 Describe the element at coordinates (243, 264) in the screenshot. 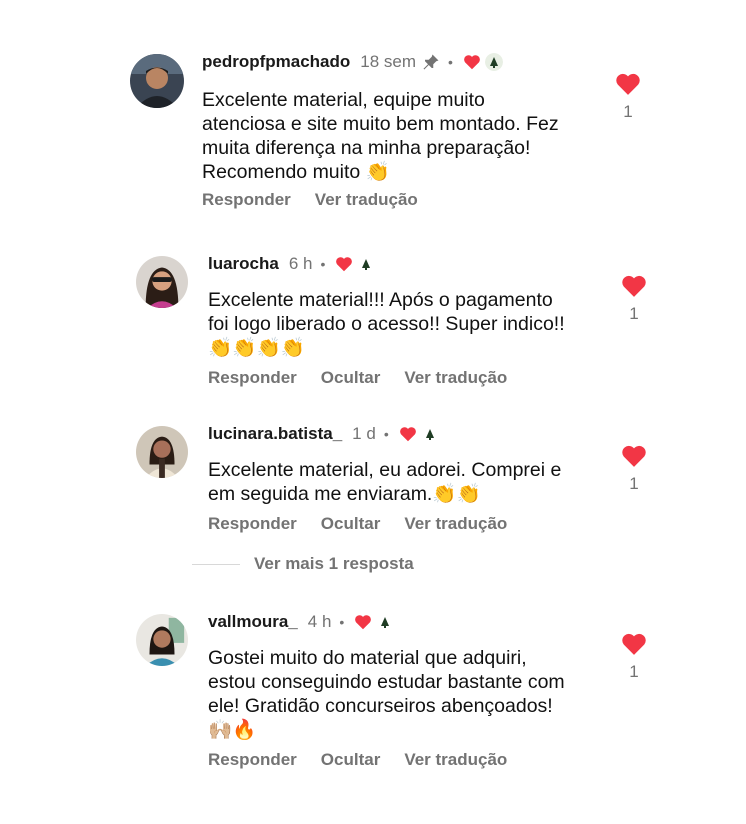

I see `username: luarocha` at that location.